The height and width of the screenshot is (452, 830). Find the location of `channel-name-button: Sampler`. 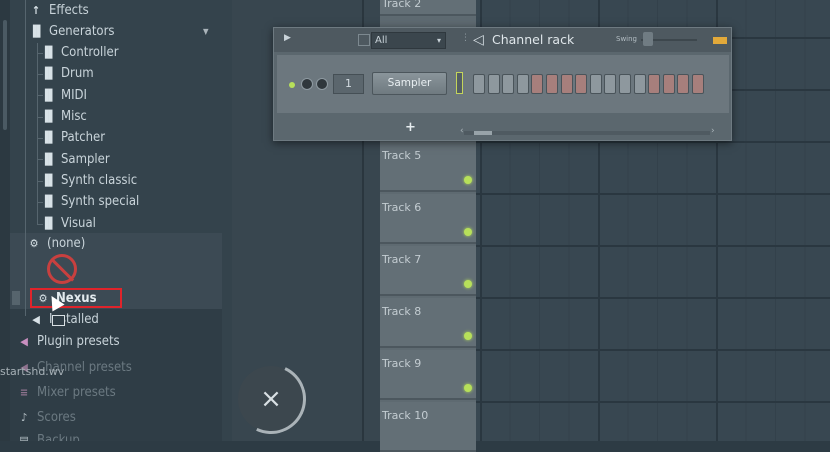

channel-name-button: Sampler is located at coordinates (409, 83).